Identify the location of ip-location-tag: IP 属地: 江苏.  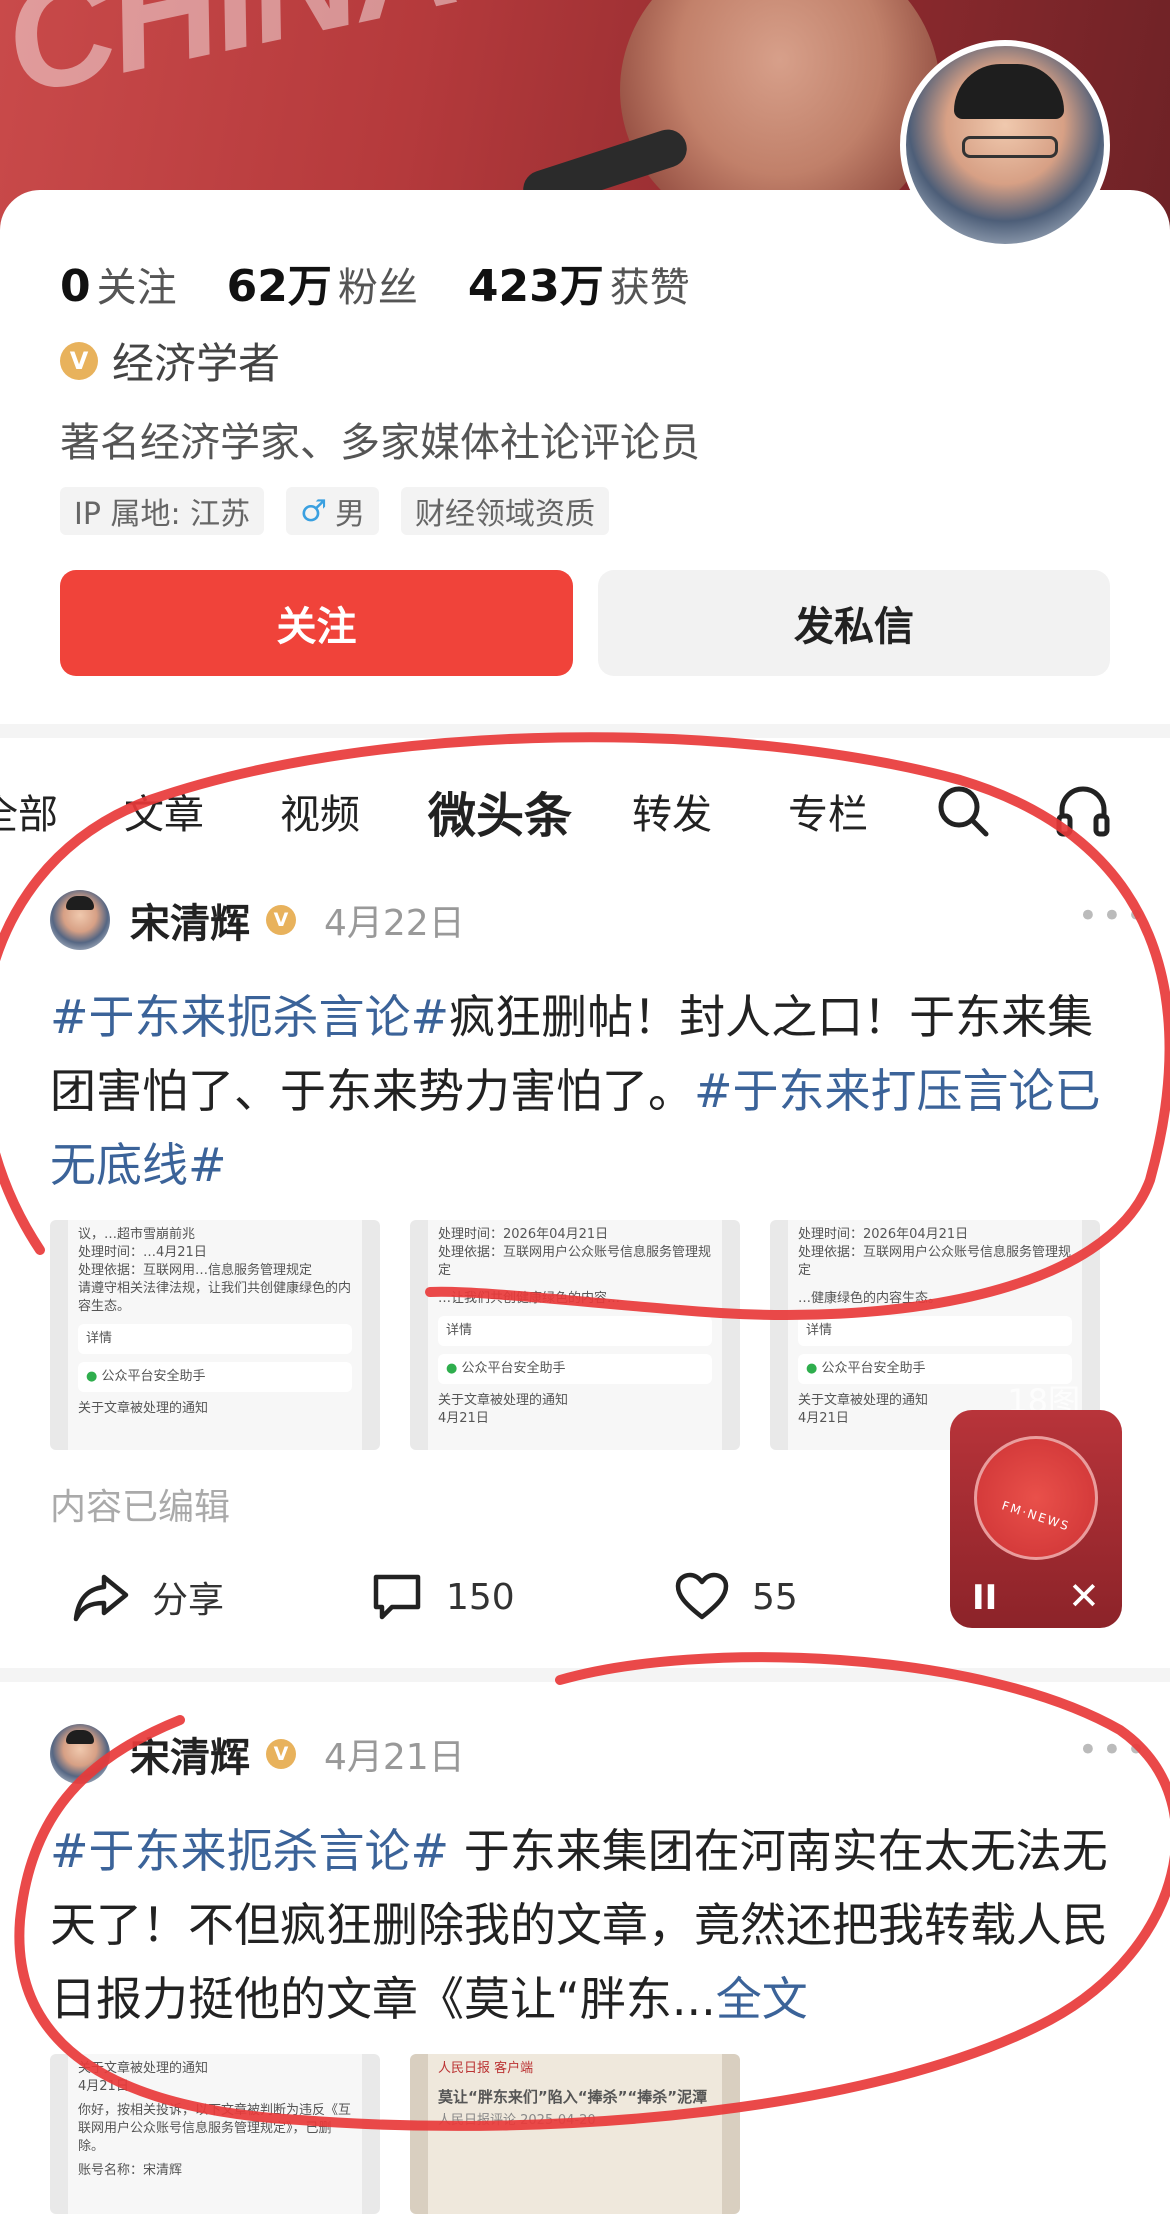
(162, 511).